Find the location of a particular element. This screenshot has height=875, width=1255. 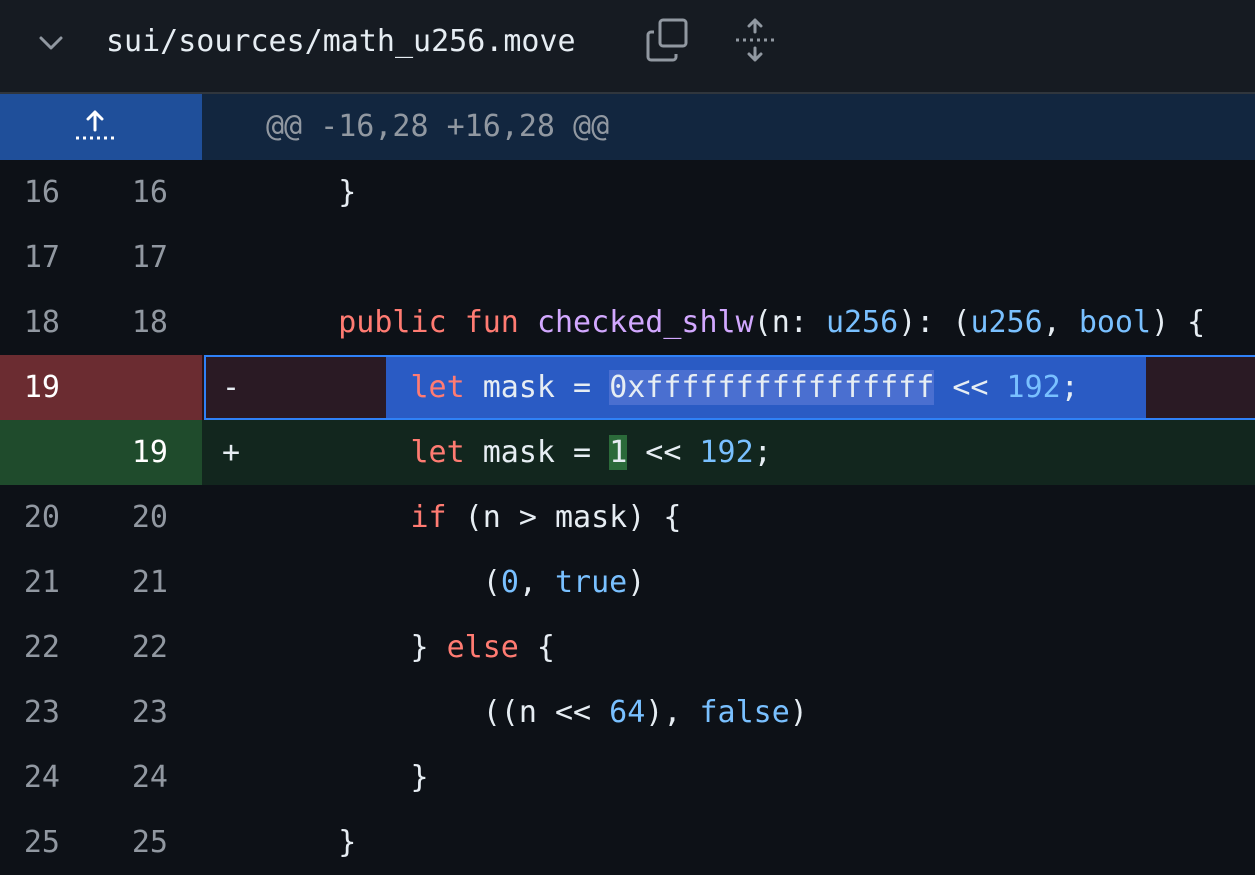

hunk-expand-button is located at coordinates (101, 127).